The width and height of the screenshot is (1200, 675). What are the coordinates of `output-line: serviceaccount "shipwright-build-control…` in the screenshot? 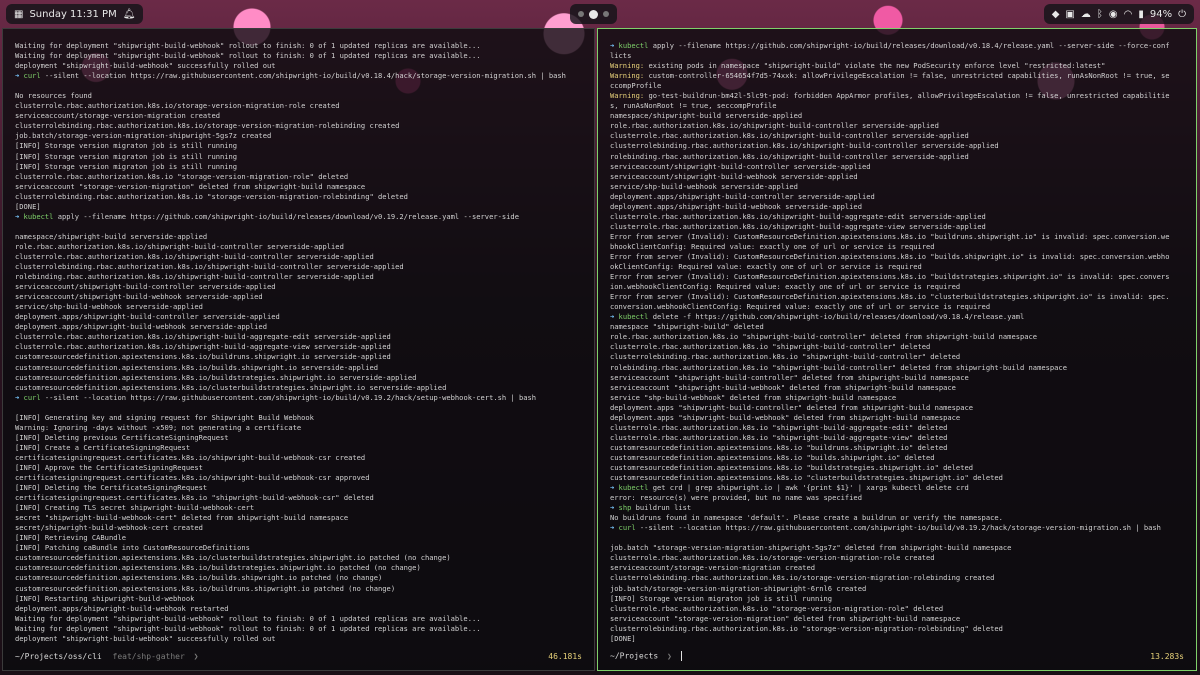 It's located at (789, 377).